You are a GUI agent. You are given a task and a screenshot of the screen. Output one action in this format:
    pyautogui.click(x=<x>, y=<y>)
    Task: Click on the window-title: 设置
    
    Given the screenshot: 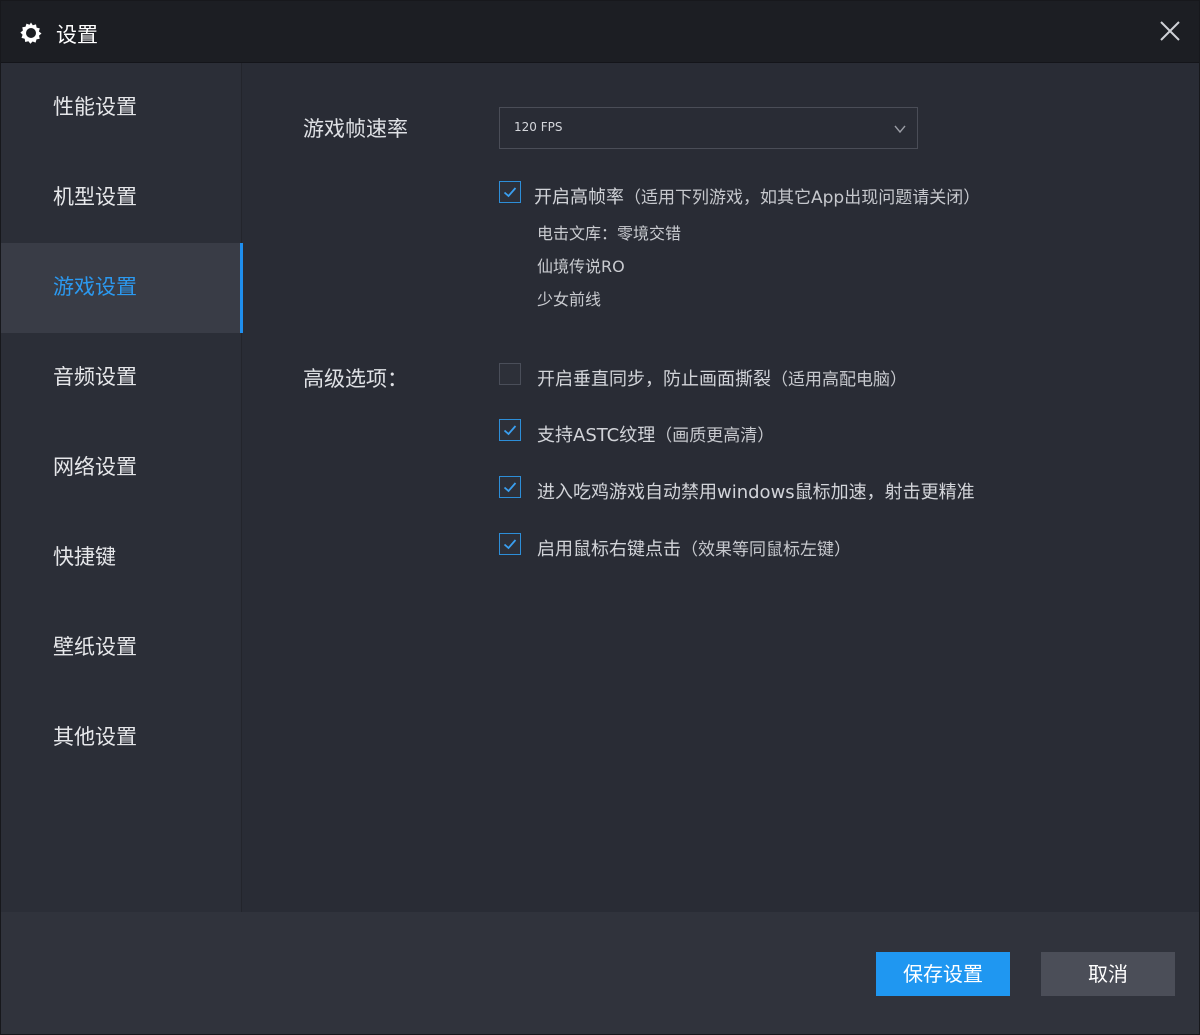 What is the action you would take?
    pyautogui.click(x=77, y=35)
    